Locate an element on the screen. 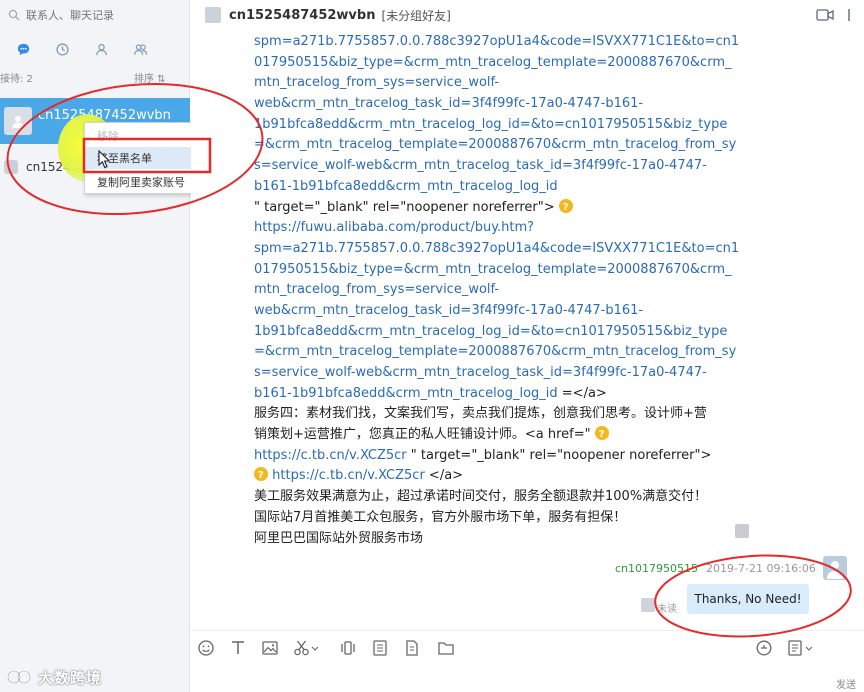 This screenshot has width=864, height=692. screenshot-button is located at coordinates (307, 648).